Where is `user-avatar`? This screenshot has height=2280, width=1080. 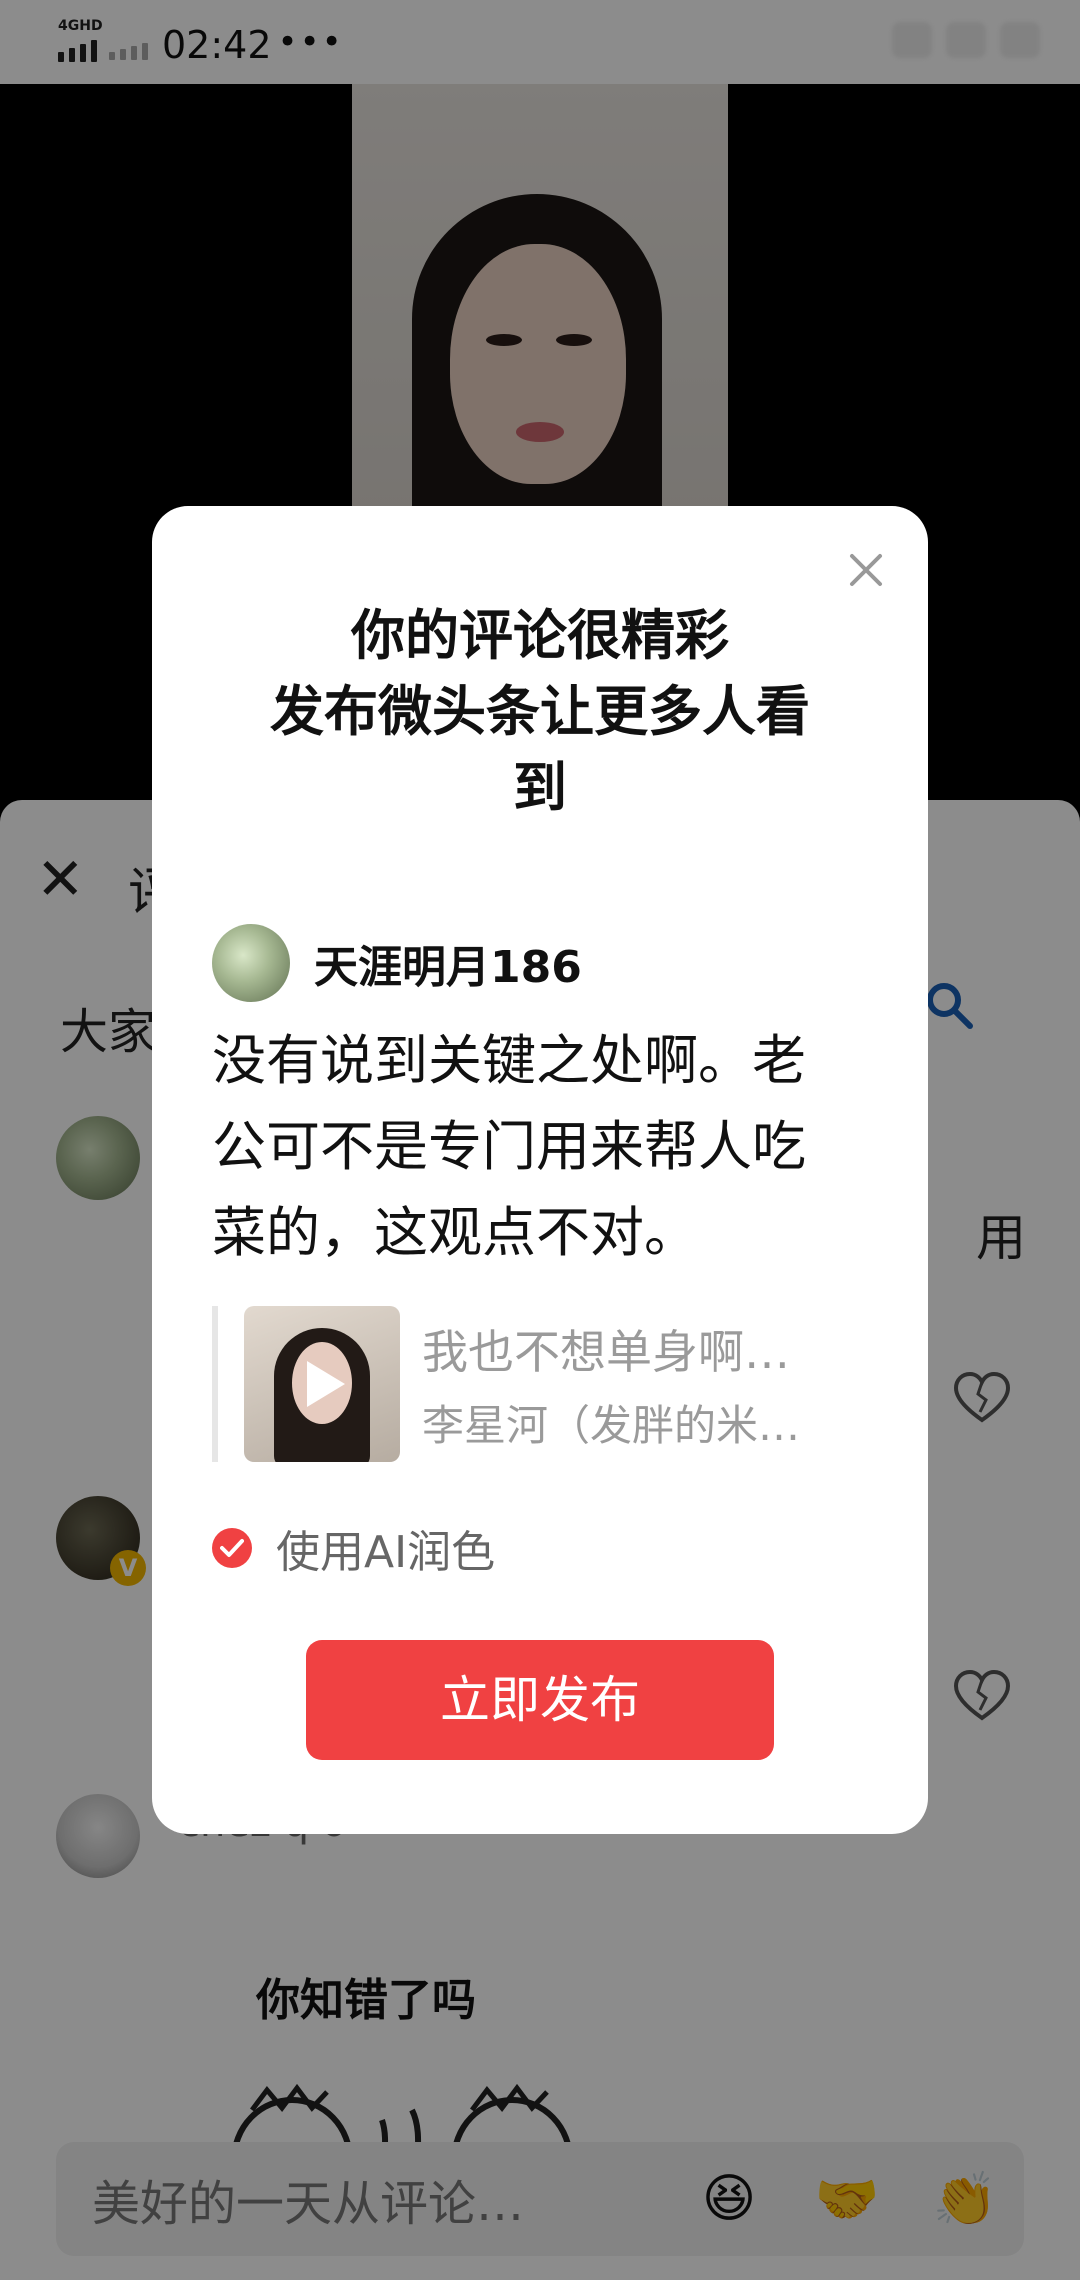
user-avatar is located at coordinates (251, 963).